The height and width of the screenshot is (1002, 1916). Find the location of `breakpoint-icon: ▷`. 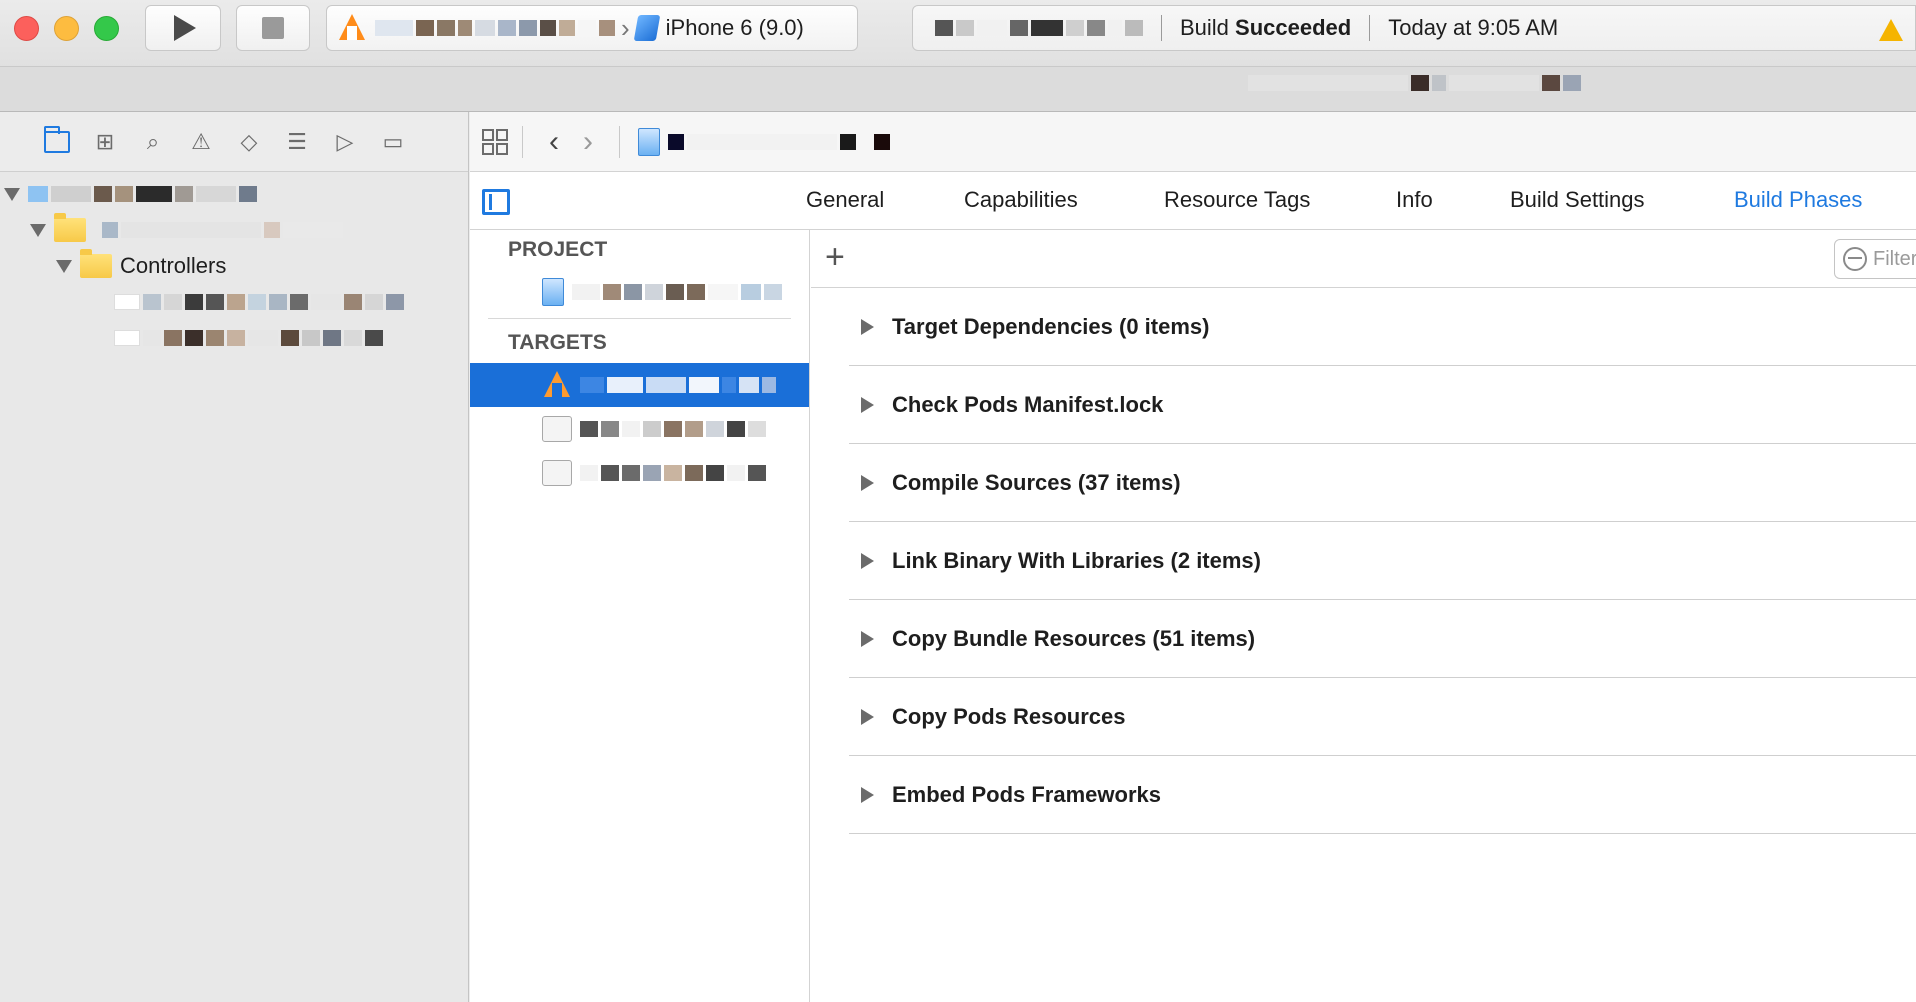

breakpoint-icon: ▷ is located at coordinates (345, 141).